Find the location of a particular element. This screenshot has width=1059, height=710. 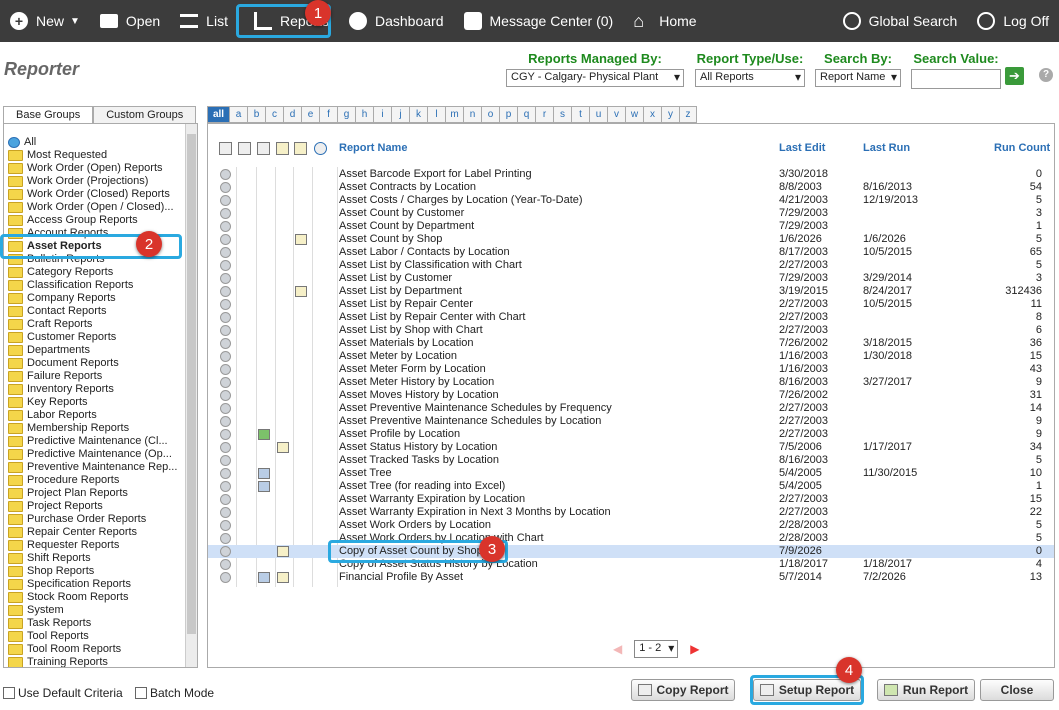

letter-k: k is located at coordinates (418, 114).